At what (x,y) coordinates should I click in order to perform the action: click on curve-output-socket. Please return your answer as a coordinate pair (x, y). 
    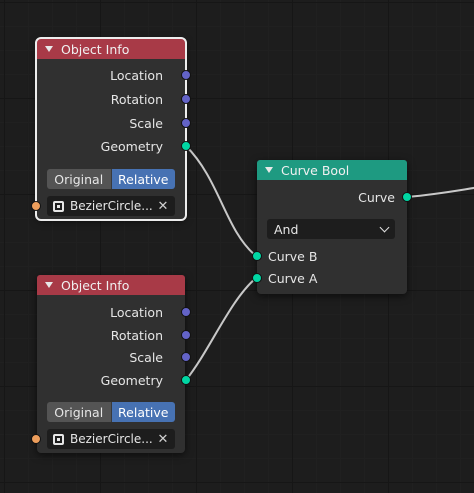
    Looking at the image, I should click on (407, 197).